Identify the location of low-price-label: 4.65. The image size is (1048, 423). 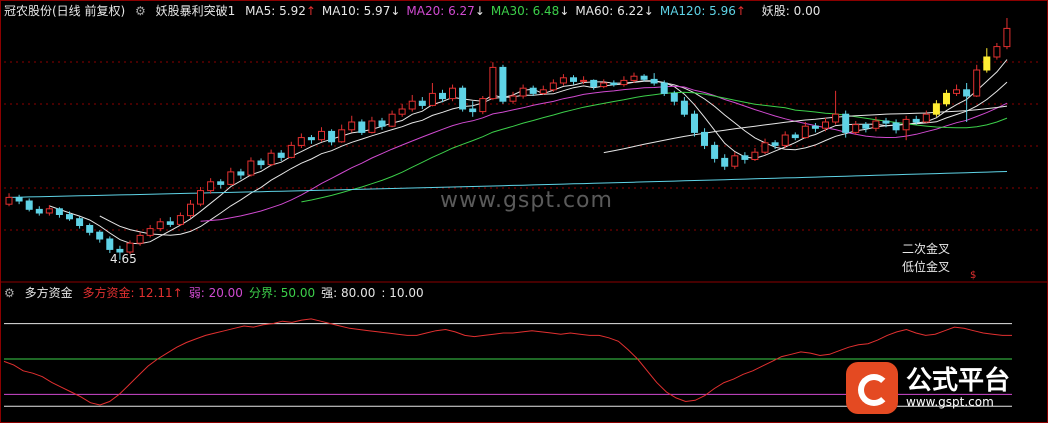
(123, 259).